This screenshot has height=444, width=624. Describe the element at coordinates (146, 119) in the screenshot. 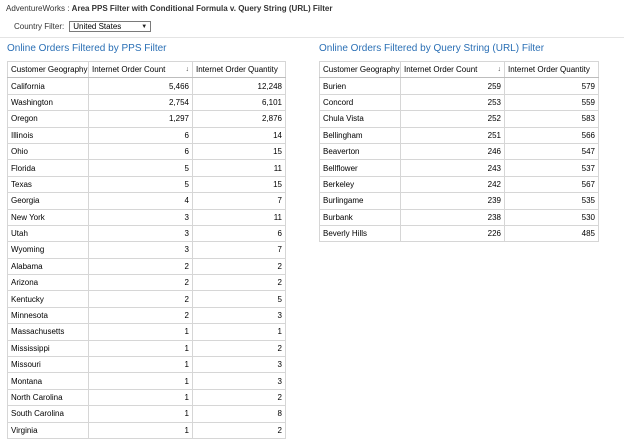

I see `table-row: Oregon 1,297 2,876` at that location.